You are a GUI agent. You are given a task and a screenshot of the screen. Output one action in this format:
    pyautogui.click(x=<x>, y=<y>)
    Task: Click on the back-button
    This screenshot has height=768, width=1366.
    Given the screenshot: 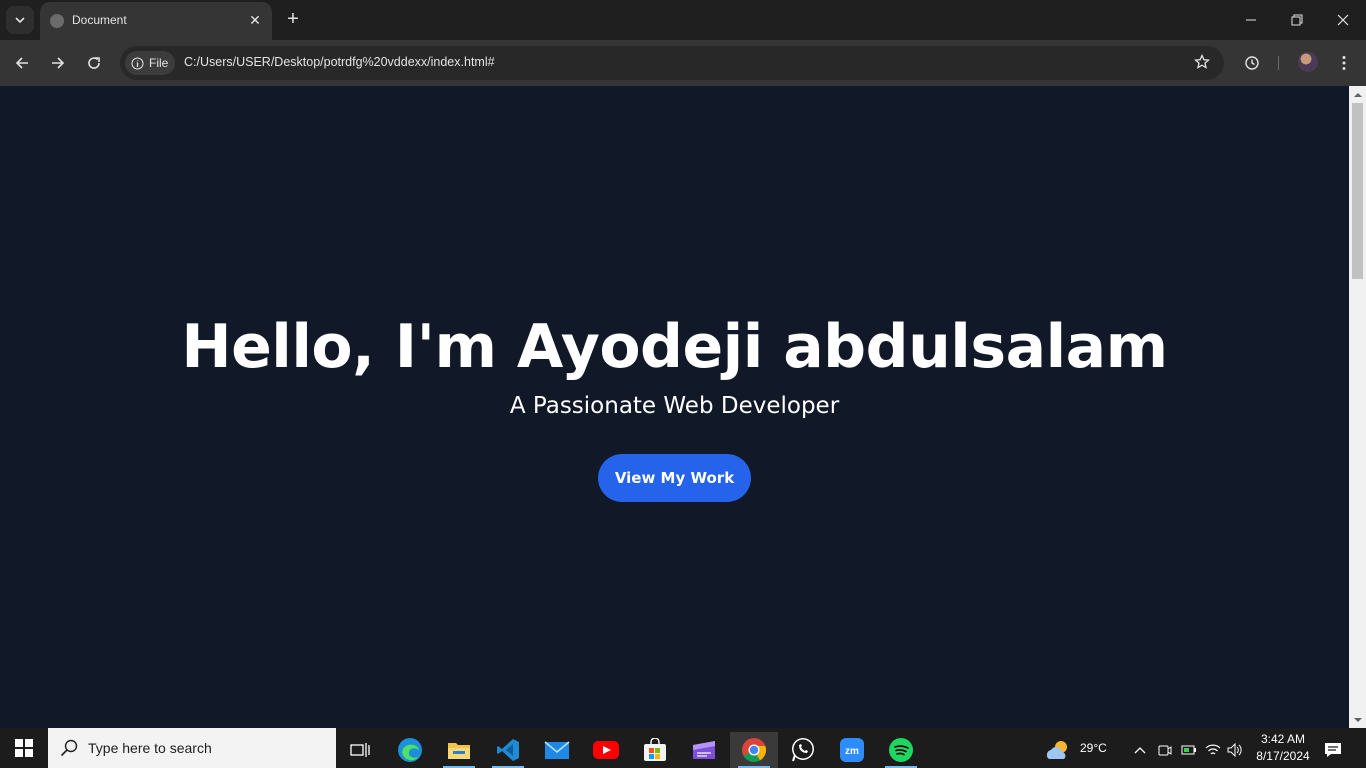 What is the action you would take?
    pyautogui.click(x=22, y=63)
    